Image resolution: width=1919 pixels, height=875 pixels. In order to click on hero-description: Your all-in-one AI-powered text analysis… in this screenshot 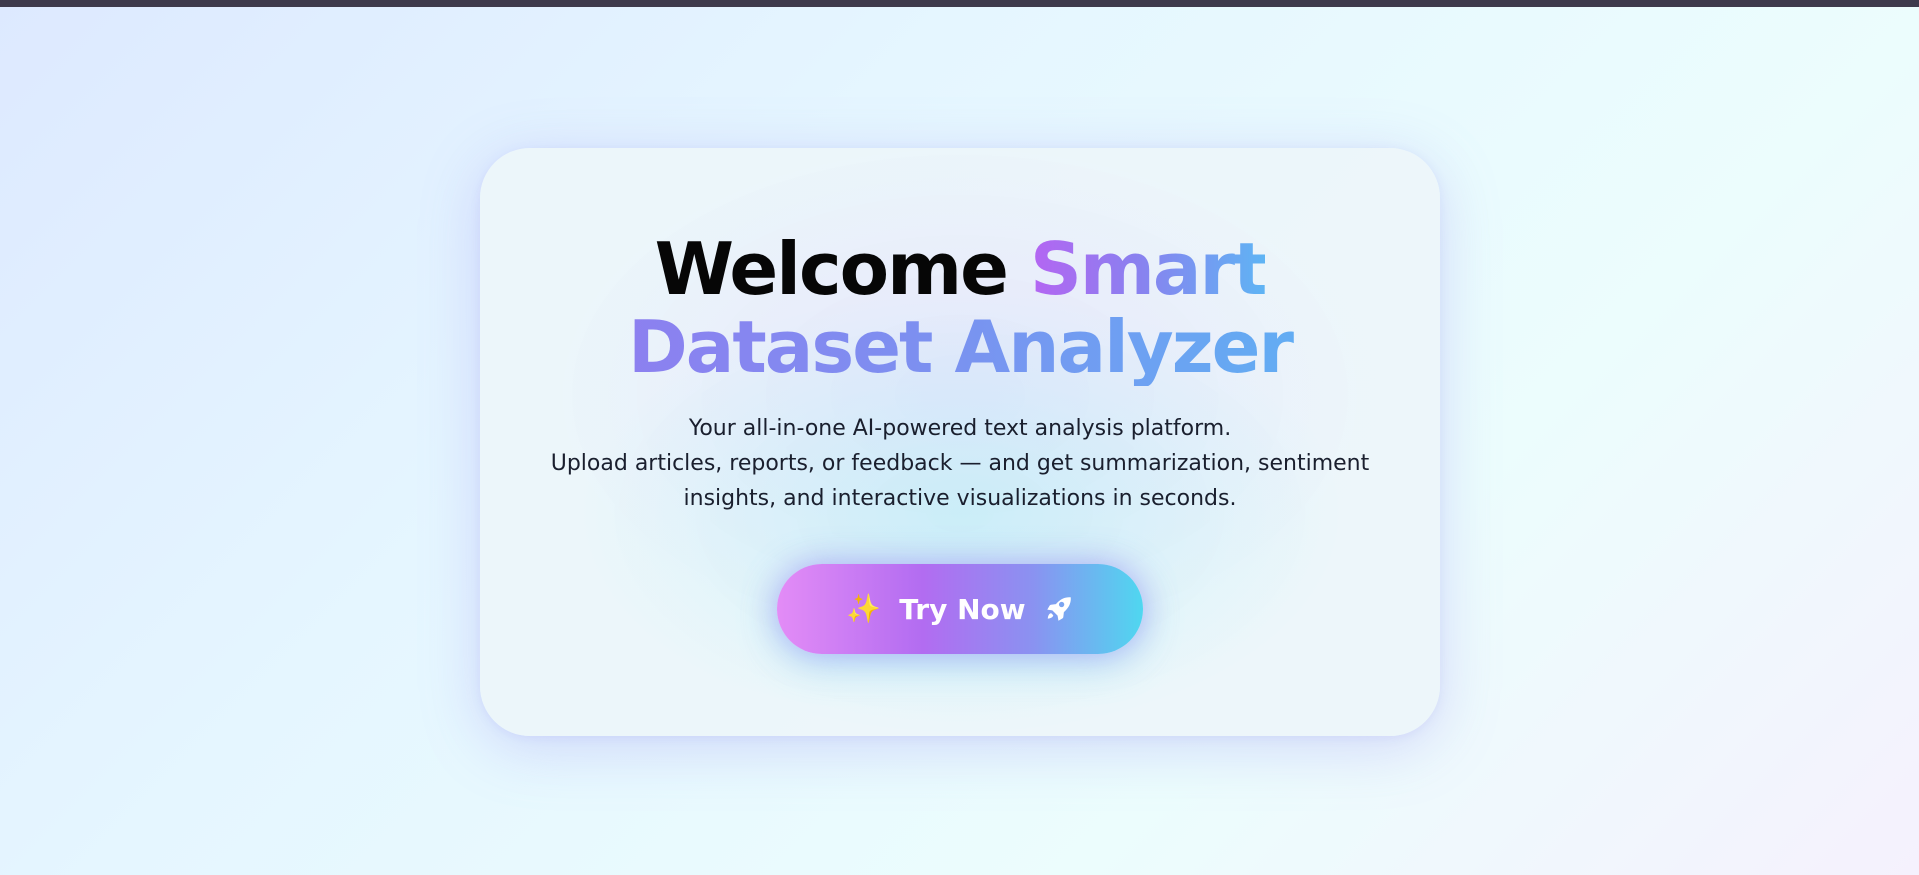, I will do `click(960, 463)`.